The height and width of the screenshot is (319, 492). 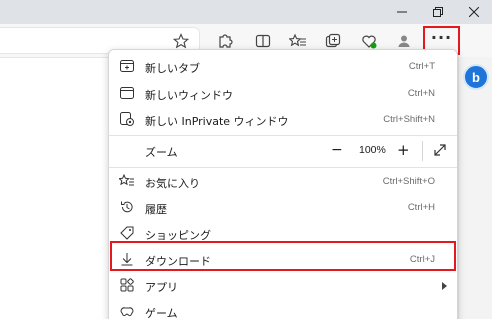 I want to click on minimize-button, so click(x=402, y=12).